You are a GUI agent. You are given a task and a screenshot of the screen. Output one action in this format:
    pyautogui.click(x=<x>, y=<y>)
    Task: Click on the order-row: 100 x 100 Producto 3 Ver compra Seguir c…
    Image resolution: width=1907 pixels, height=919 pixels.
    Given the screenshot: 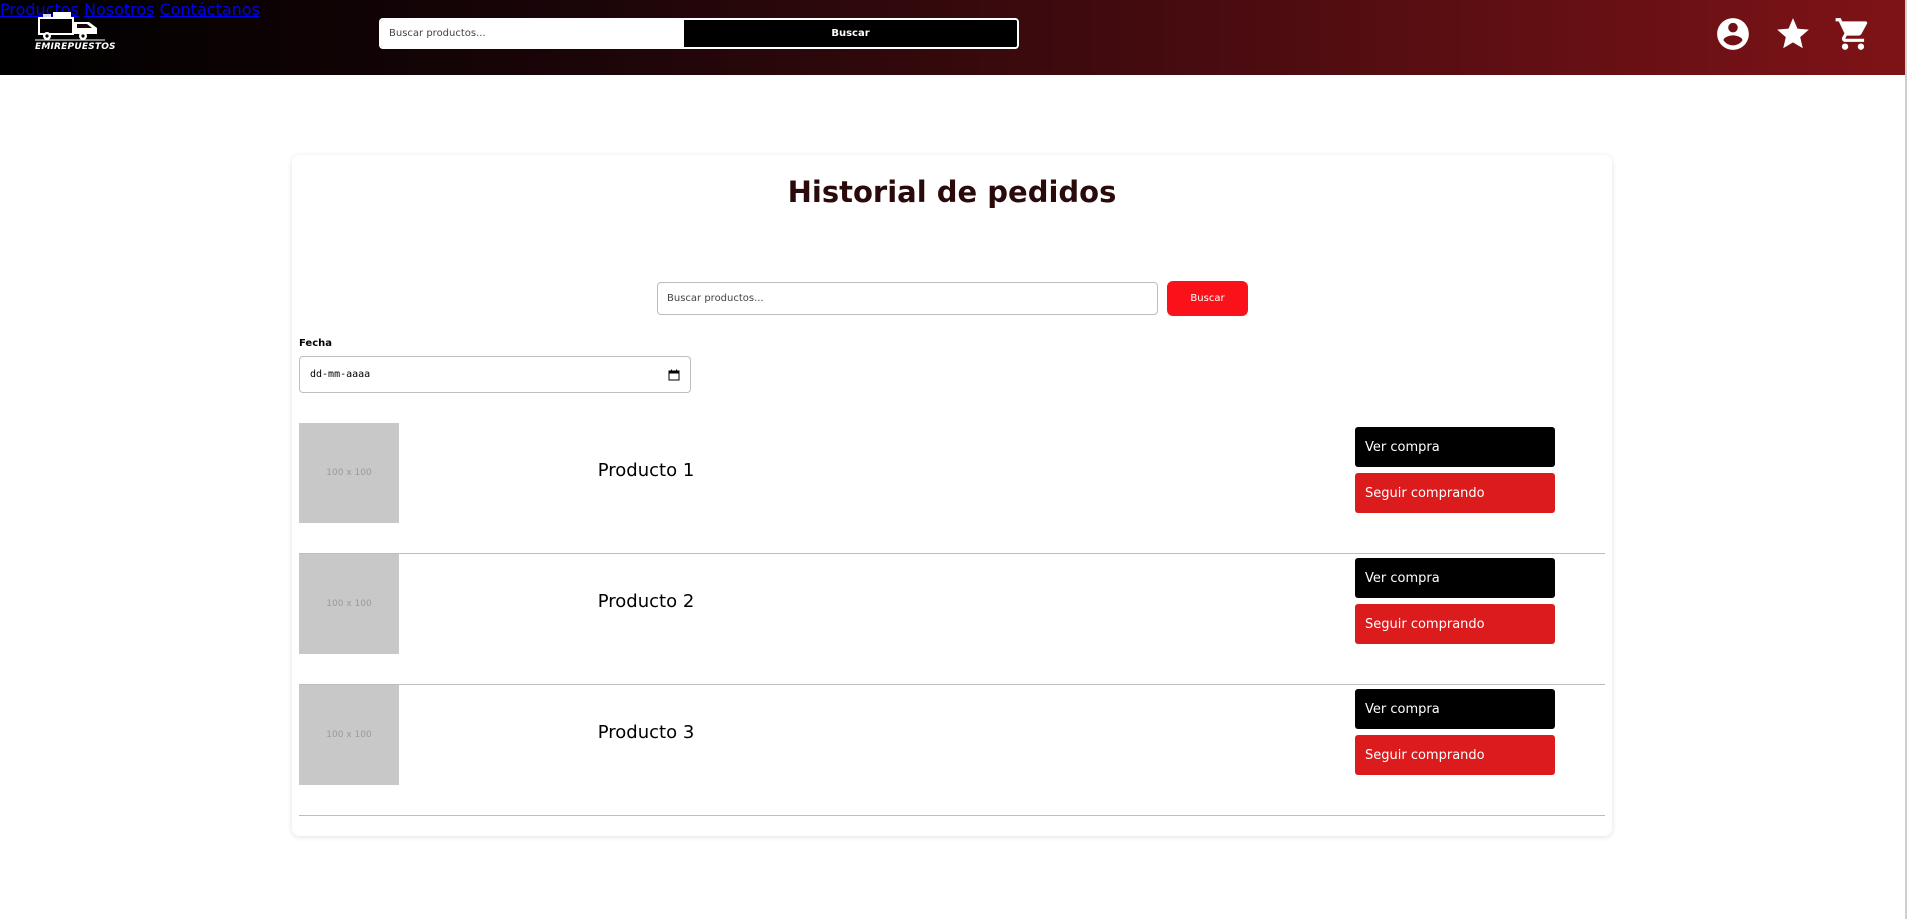 What is the action you would take?
    pyautogui.click(x=952, y=750)
    